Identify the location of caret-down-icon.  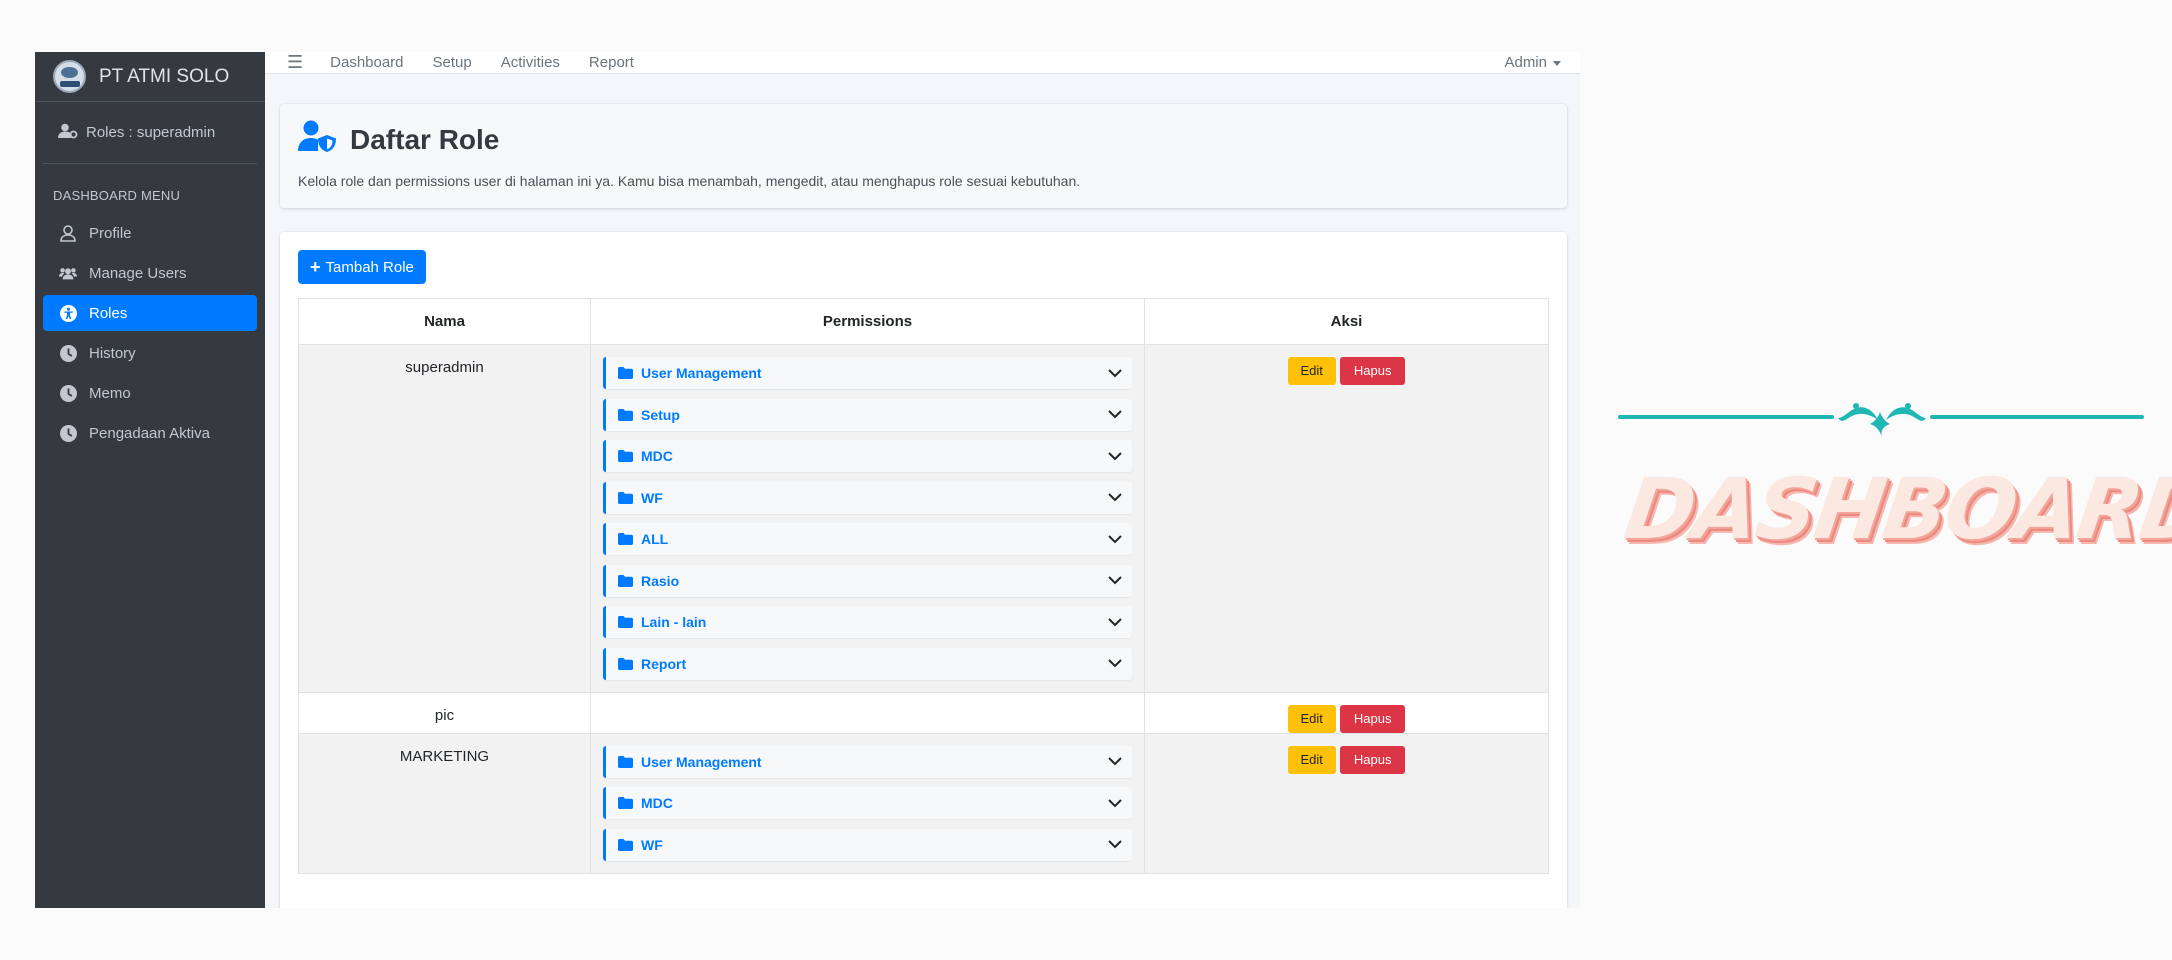
(1557, 63).